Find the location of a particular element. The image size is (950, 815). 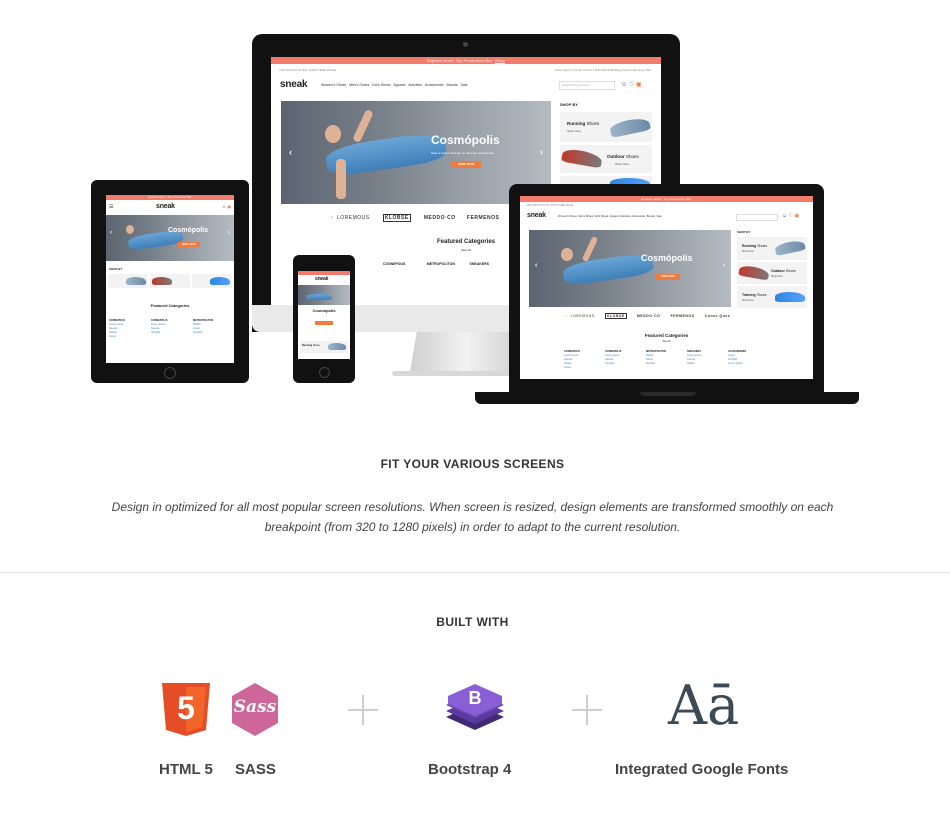

category-head-3: METROPOLITON is located at coordinates (441, 264).